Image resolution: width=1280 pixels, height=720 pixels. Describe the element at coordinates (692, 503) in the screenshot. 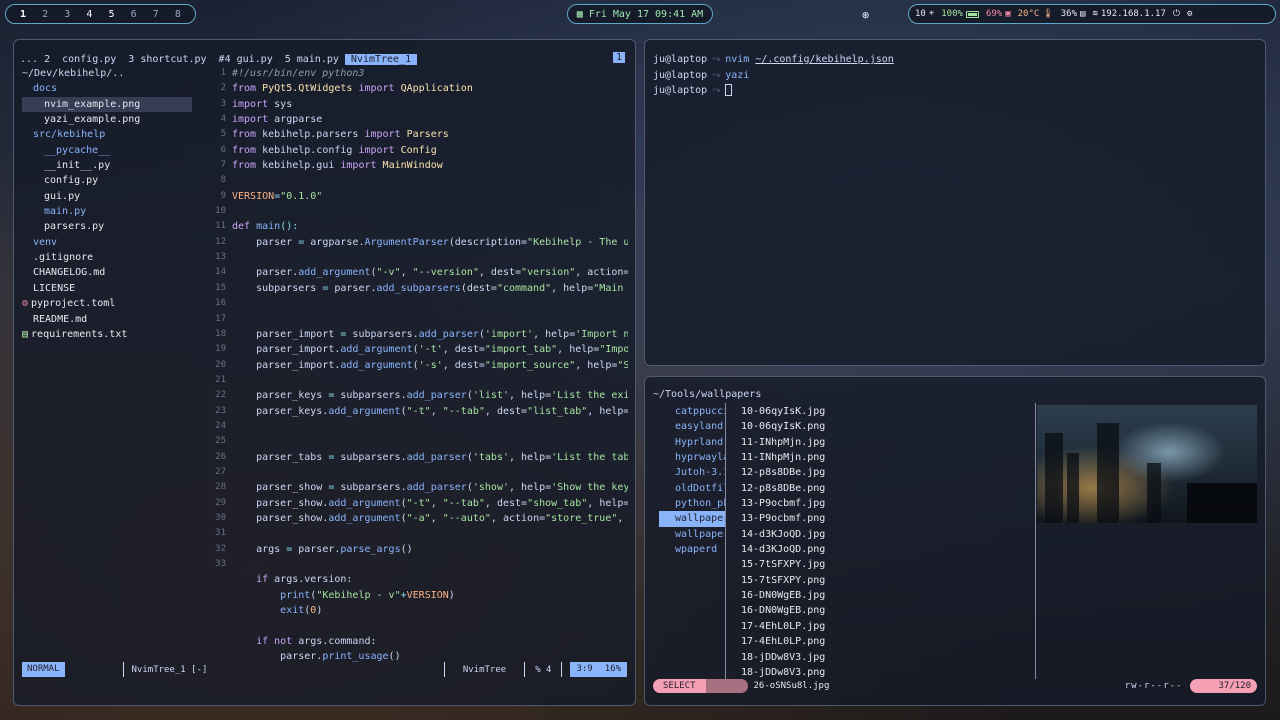

I see `yazi-parent-item: python_pk` at that location.